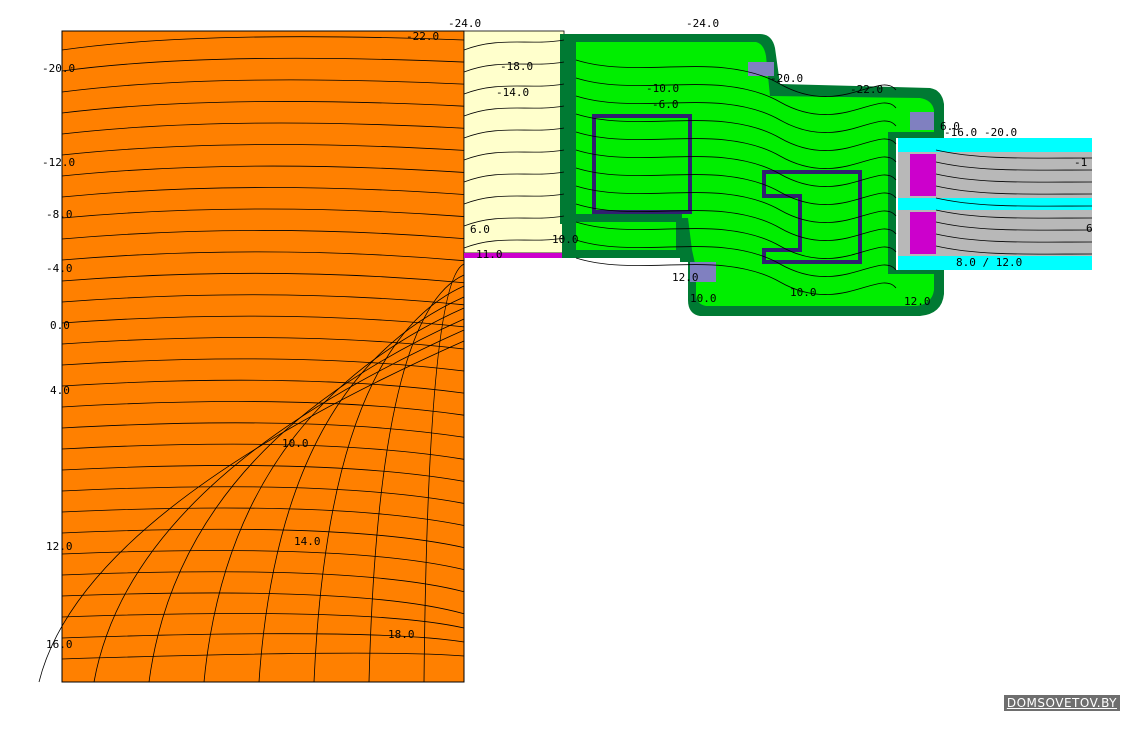 This screenshot has height=729, width=1134. Describe the element at coordinates (922, 121) in the screenshot. I see `gasket-glazing` at that location.